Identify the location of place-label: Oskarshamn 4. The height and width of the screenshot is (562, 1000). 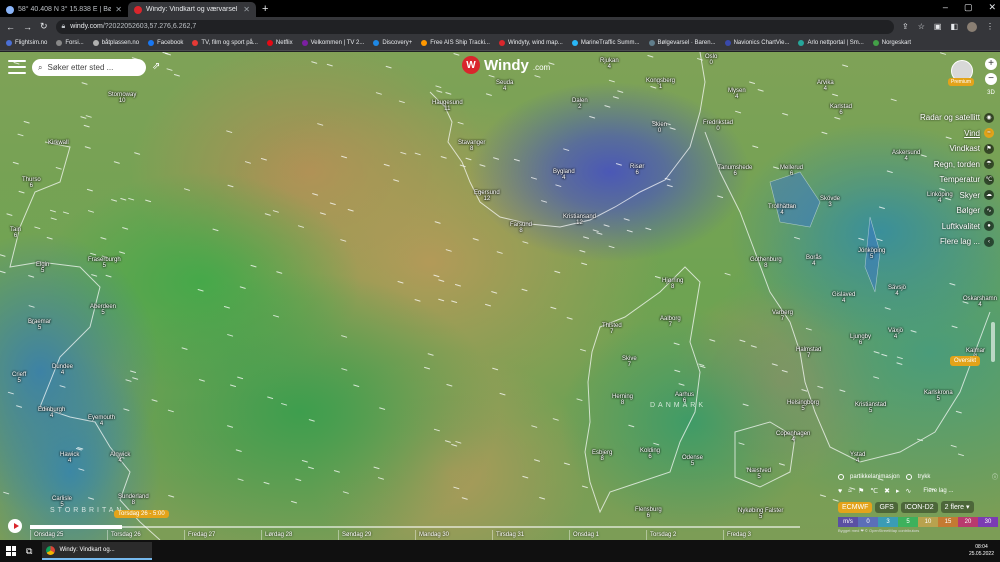
(980, 302).